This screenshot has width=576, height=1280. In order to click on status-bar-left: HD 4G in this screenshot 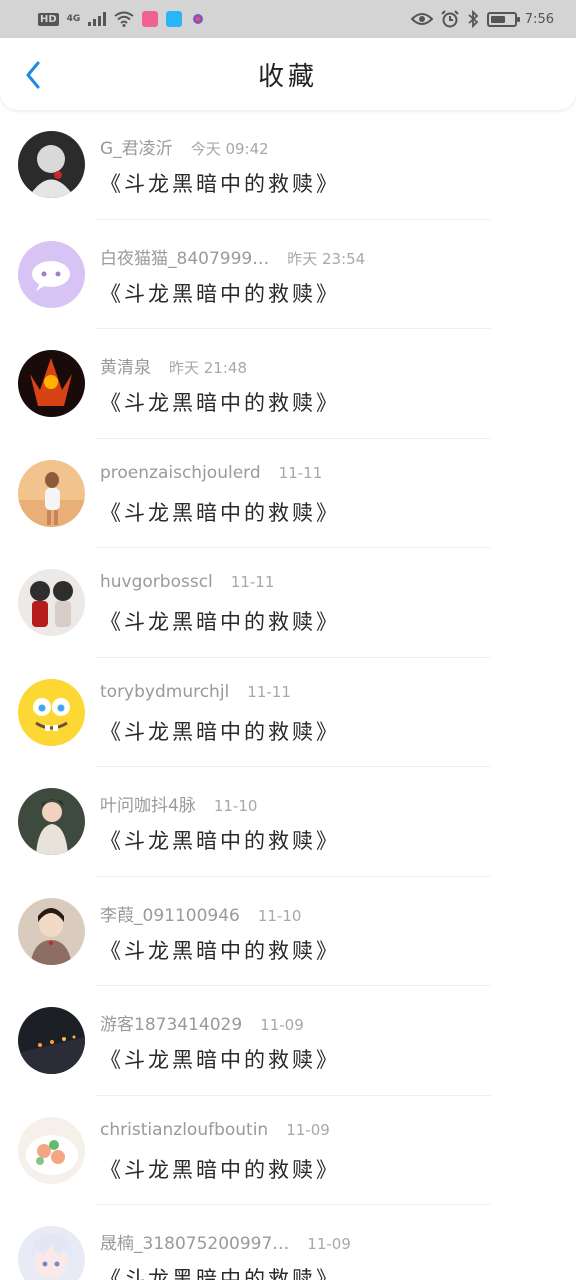, I will do `click(122, 19)`.